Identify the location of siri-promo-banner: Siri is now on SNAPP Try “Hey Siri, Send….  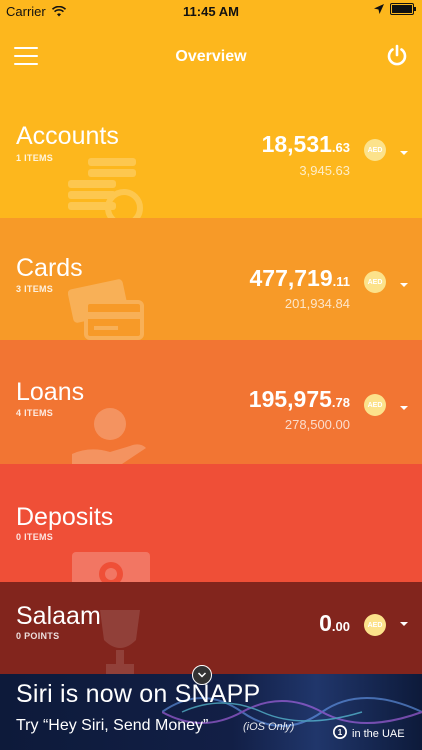
(211, 712).